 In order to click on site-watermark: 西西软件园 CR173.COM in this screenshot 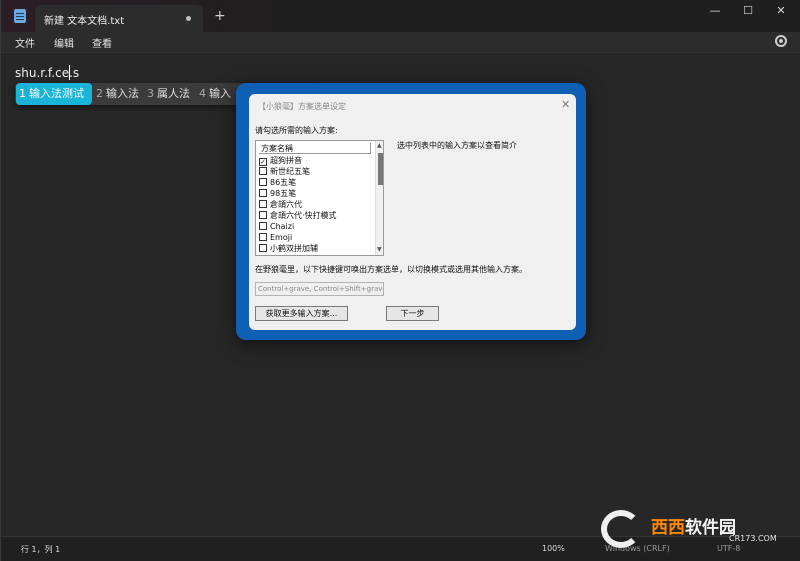, I will do `click(692, 529)`.